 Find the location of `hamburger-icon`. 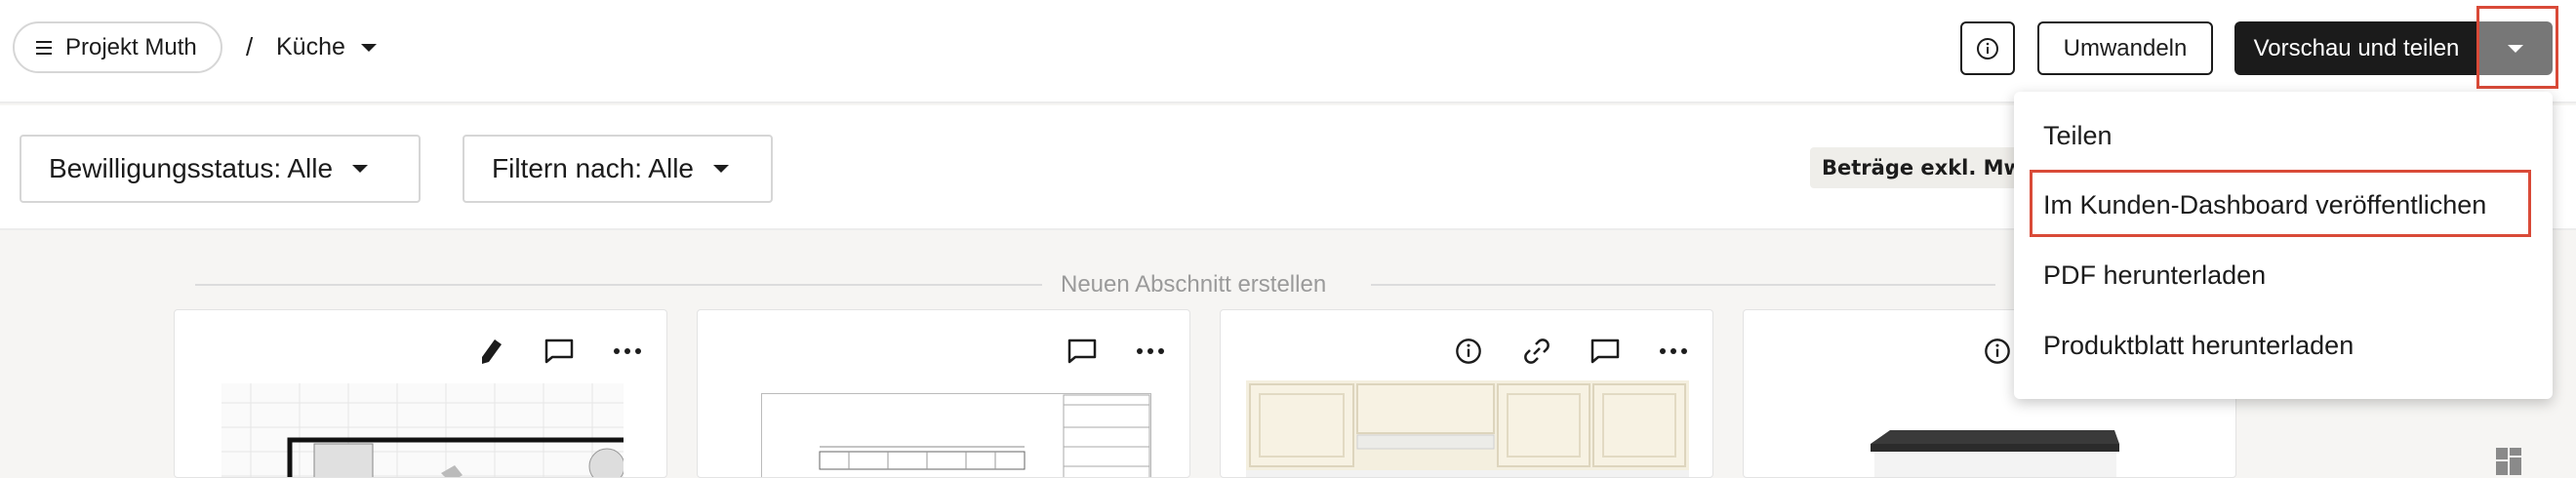

hamburger-icon is located at coordinates (44, 47).